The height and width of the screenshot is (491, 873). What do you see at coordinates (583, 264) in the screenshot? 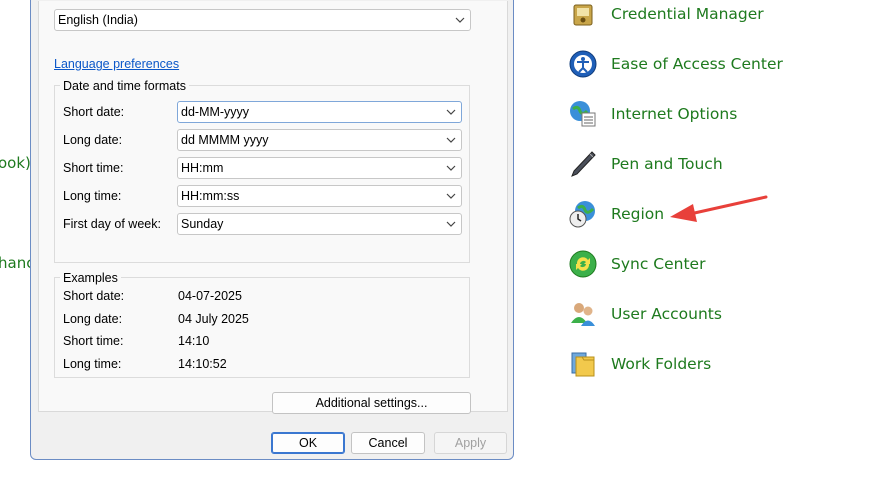
I see `sync-center-icon` at bounding box center [583, 264].